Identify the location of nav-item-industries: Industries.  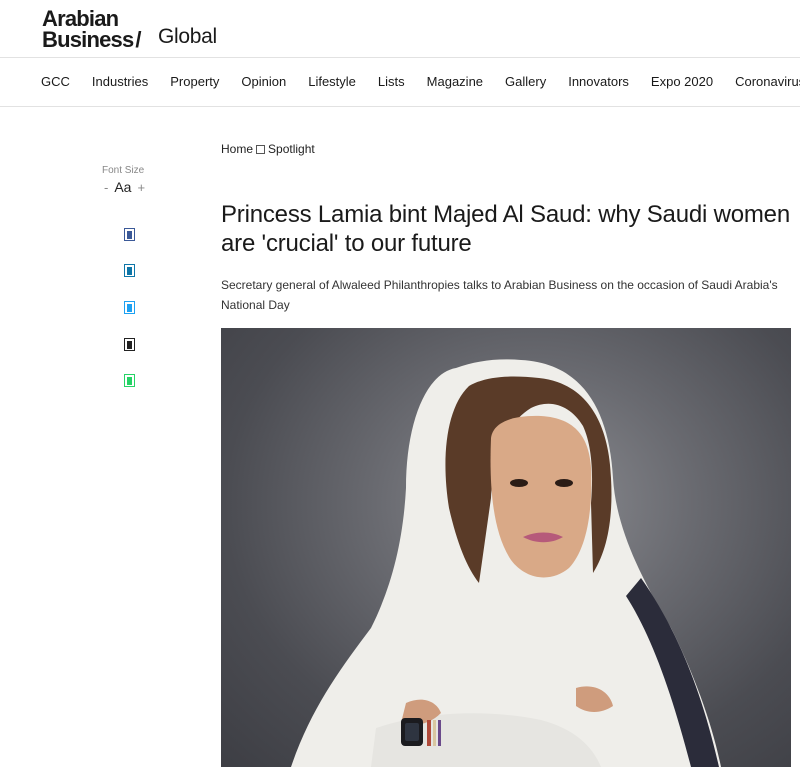
(120, 81).